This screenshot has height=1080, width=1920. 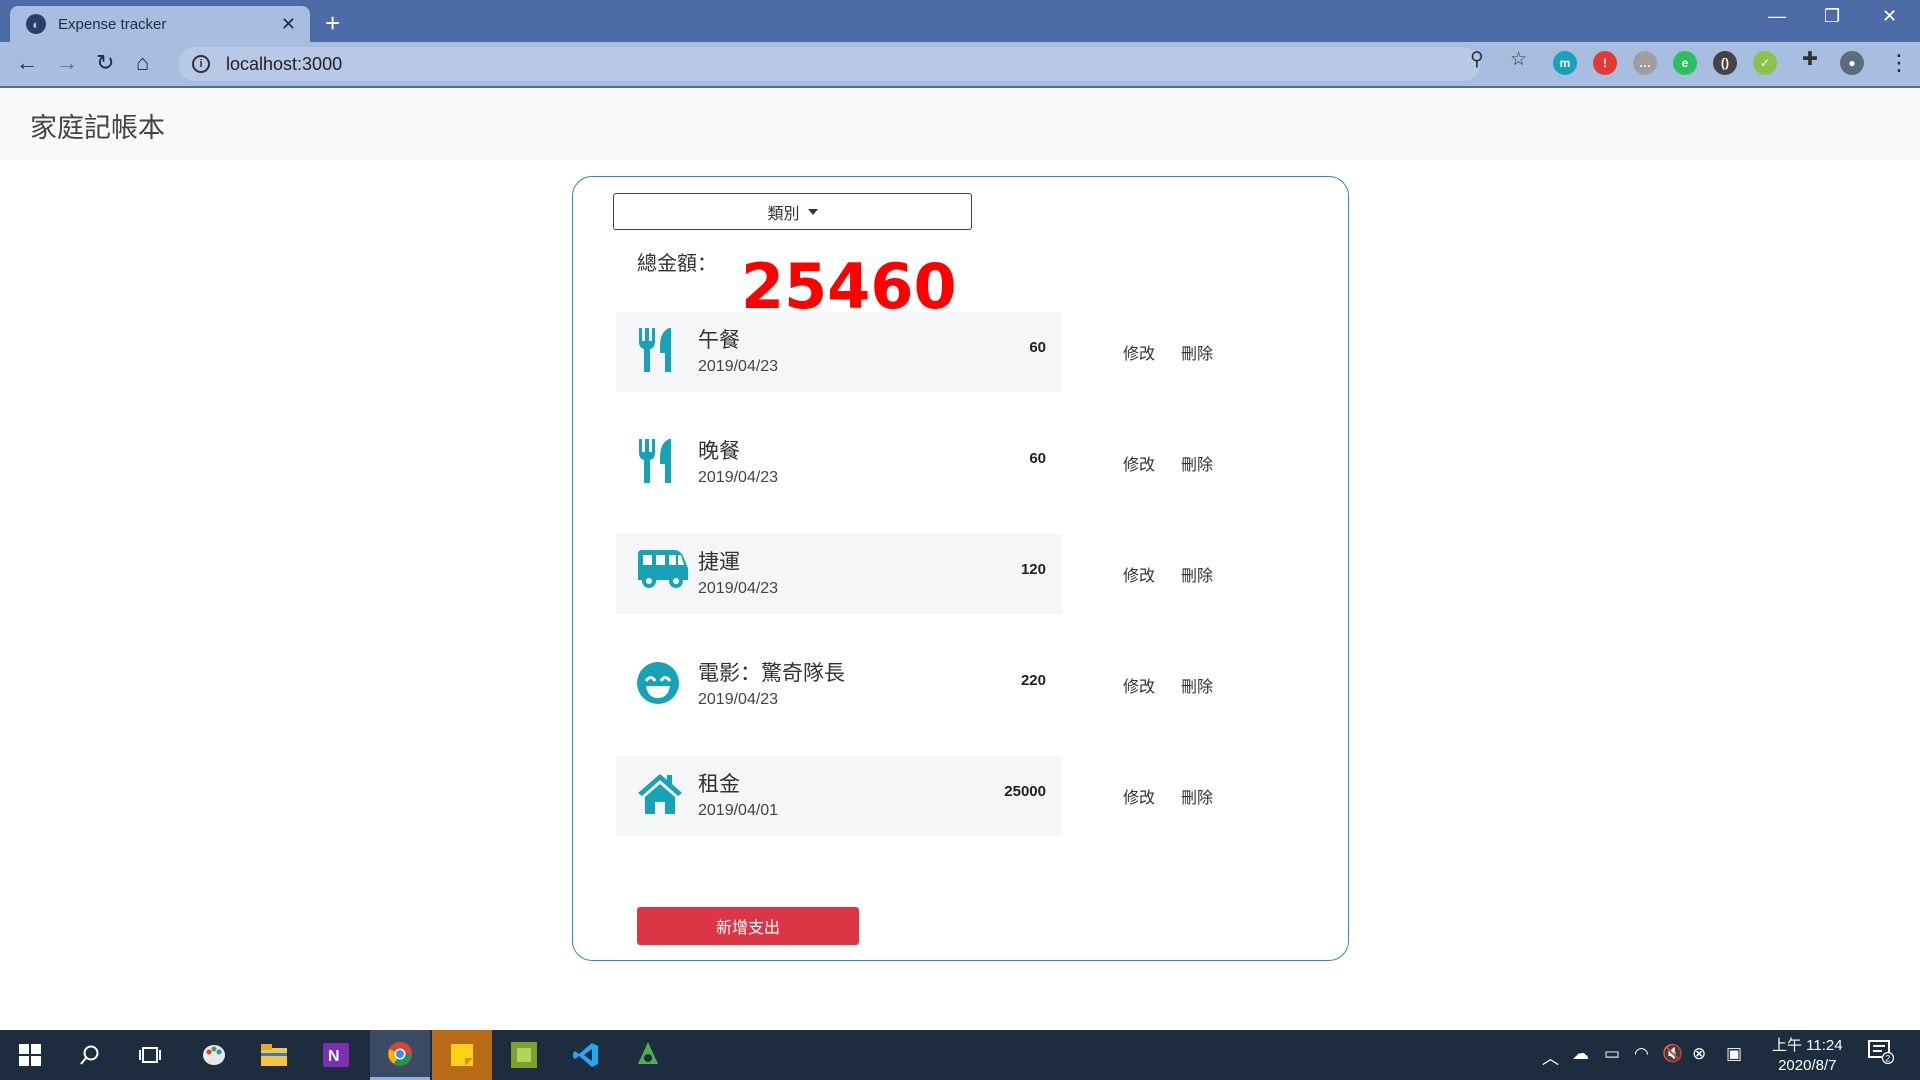 What do you see at coordinates (1641, 1054) in the screenshot?
I see `wifi-icon: ◠` at bounding box center [1641, 1054].